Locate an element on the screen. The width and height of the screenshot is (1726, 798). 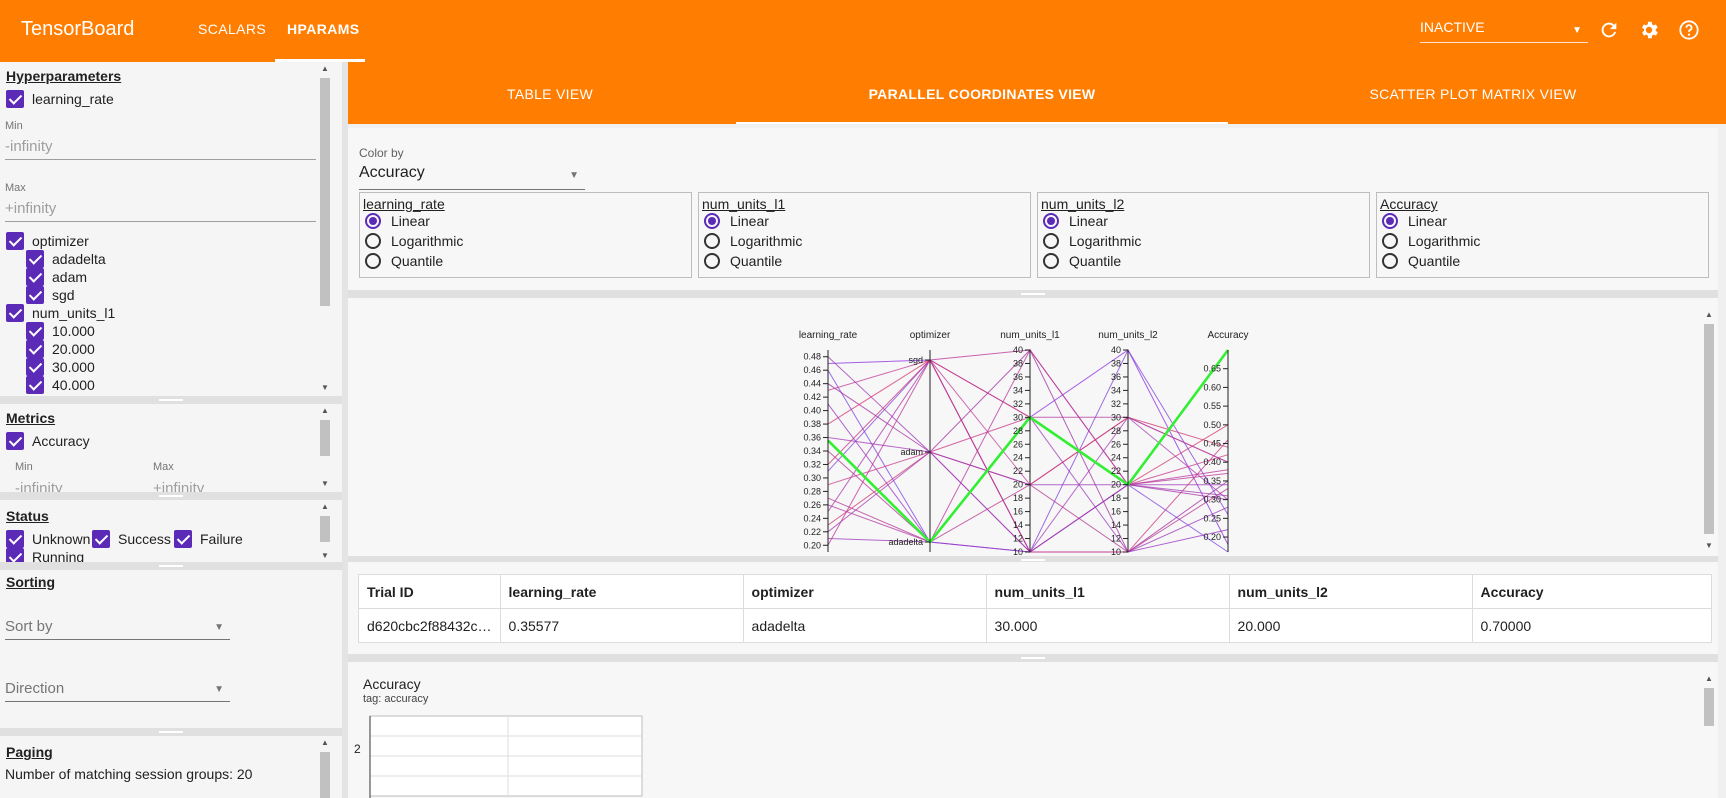
optimizer-checkbox: optimizer is located at coordinates (47, 241).